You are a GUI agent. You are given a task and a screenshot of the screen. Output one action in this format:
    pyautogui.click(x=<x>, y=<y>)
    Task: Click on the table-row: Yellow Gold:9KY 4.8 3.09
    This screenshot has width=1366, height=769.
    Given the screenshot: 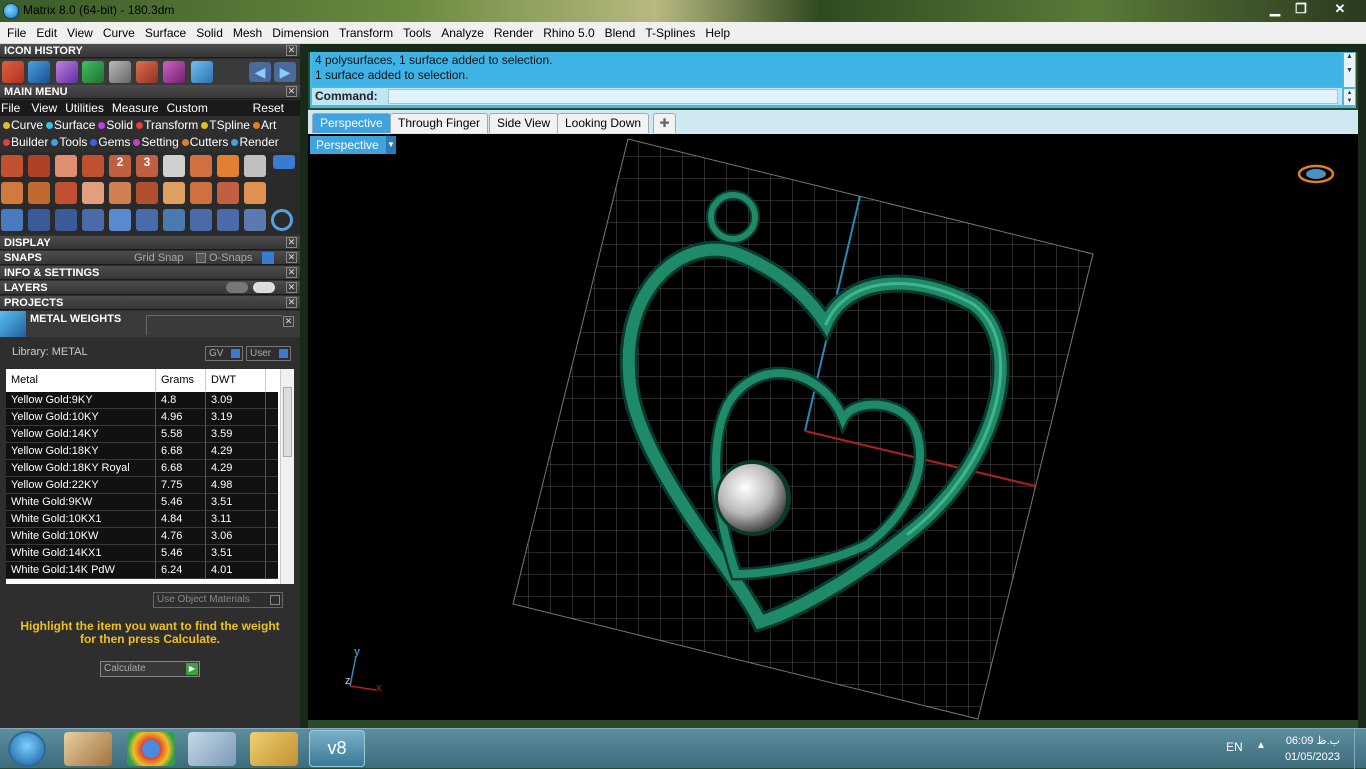 What is the action you would take?
    pyautogui.click(x=142, y=400)
    